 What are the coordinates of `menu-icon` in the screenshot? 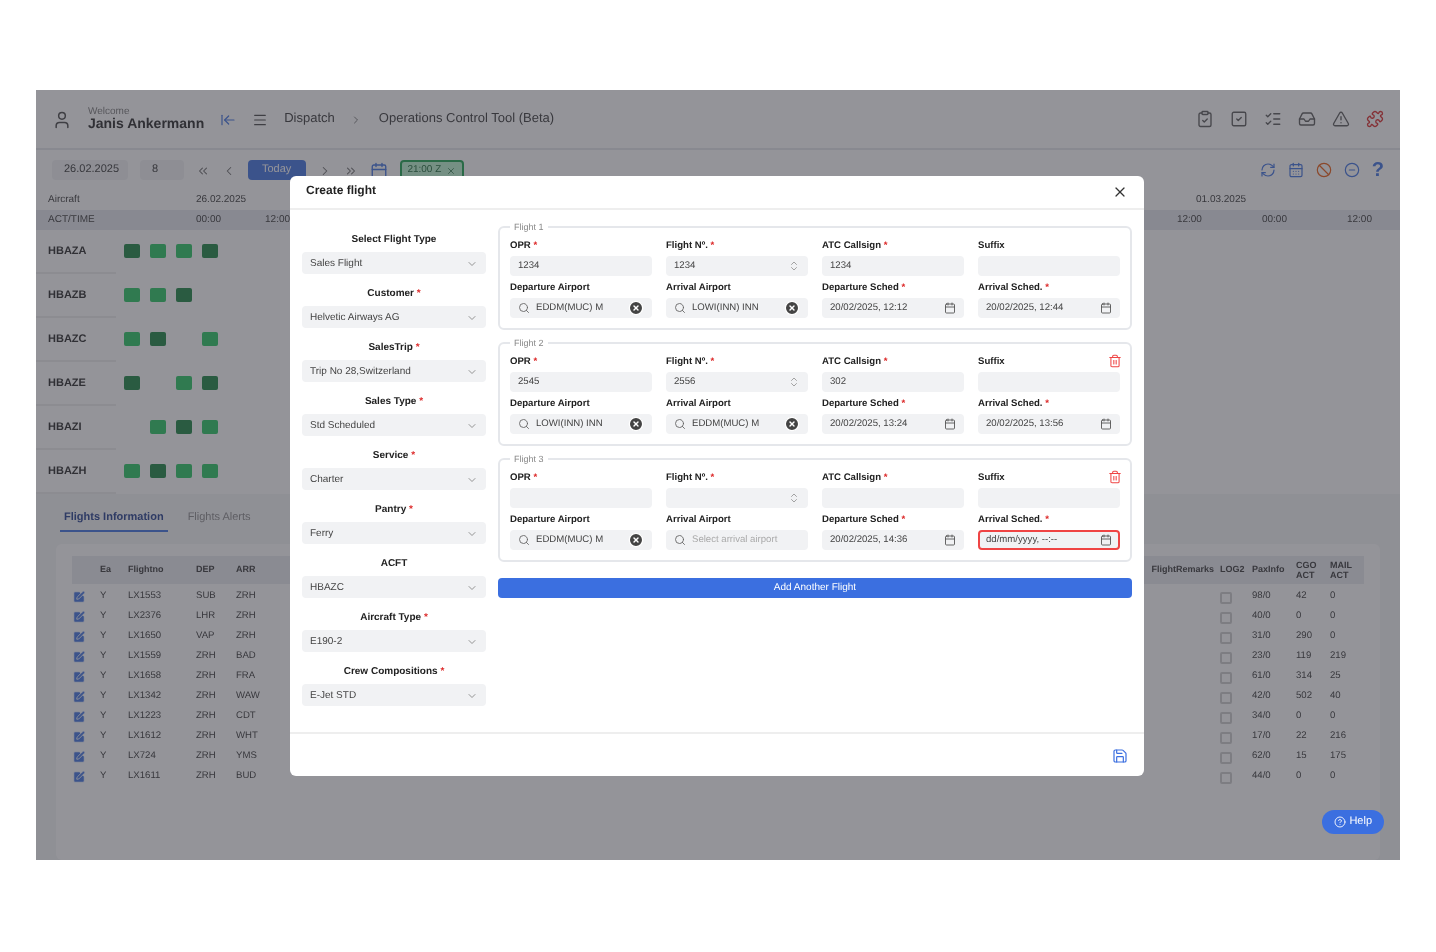 It's located at (260, 119).